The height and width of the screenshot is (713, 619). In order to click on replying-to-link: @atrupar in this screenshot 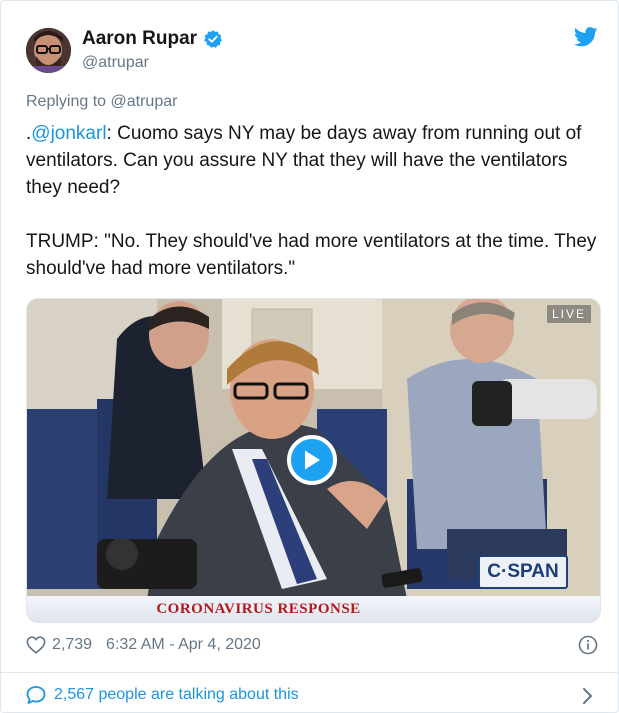, I will do `click(144, 101)`.